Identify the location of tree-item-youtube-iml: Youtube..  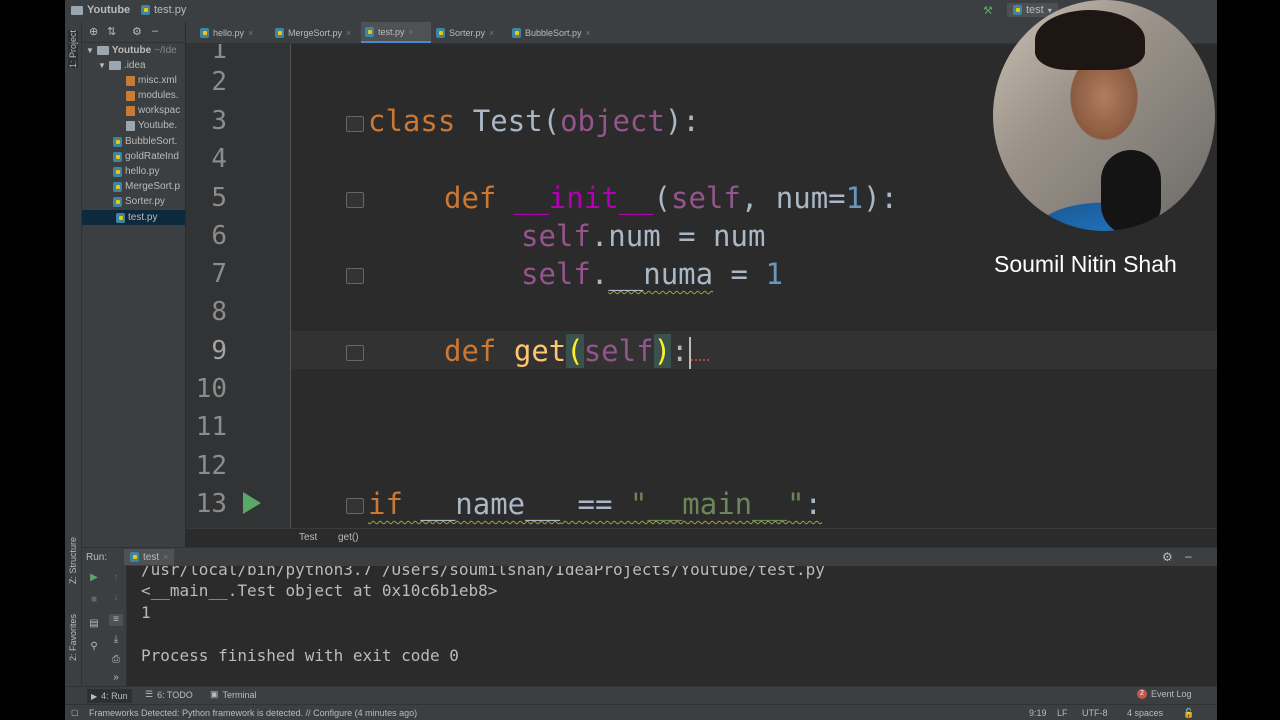
(151, 125).